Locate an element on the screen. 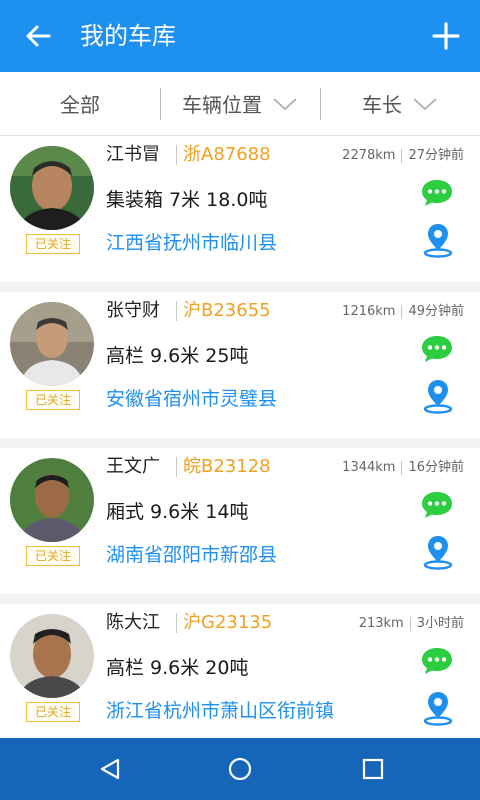  filter-location: 车辆位置 is located at coordinates (240, 104).